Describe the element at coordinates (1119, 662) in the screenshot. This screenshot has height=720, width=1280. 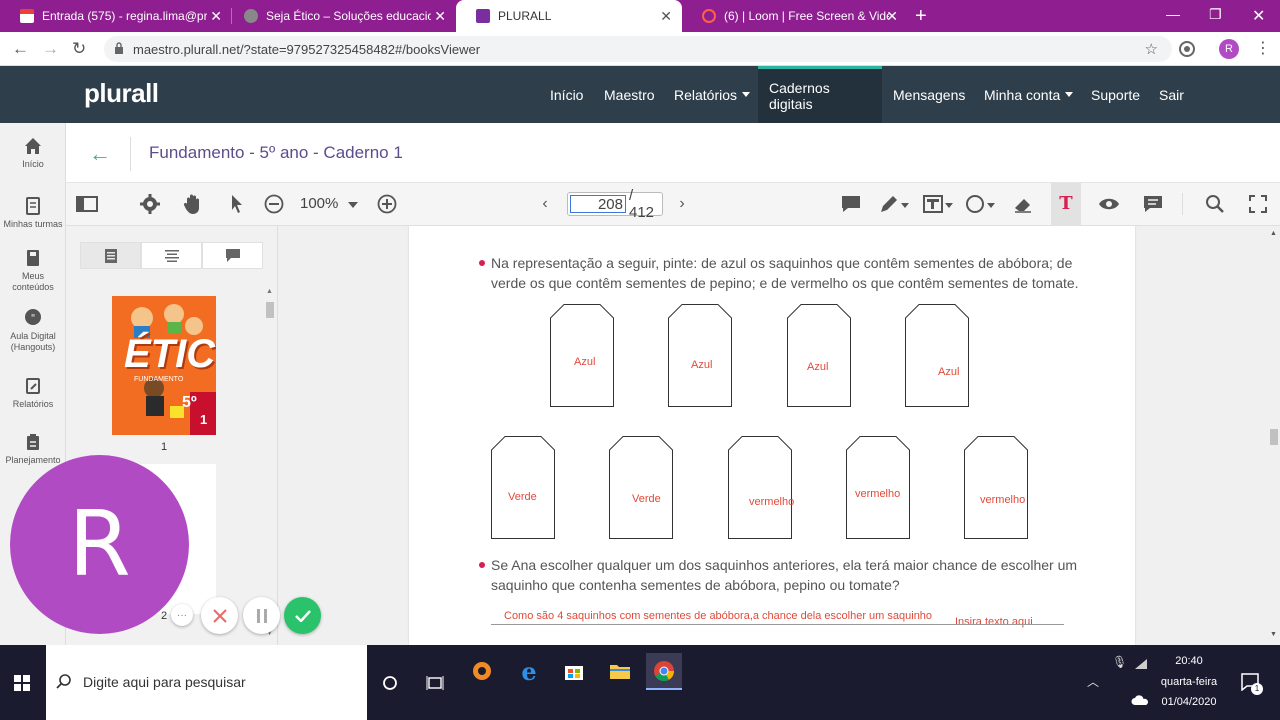
I see `microphone-icon: 🎙︎` at that location.